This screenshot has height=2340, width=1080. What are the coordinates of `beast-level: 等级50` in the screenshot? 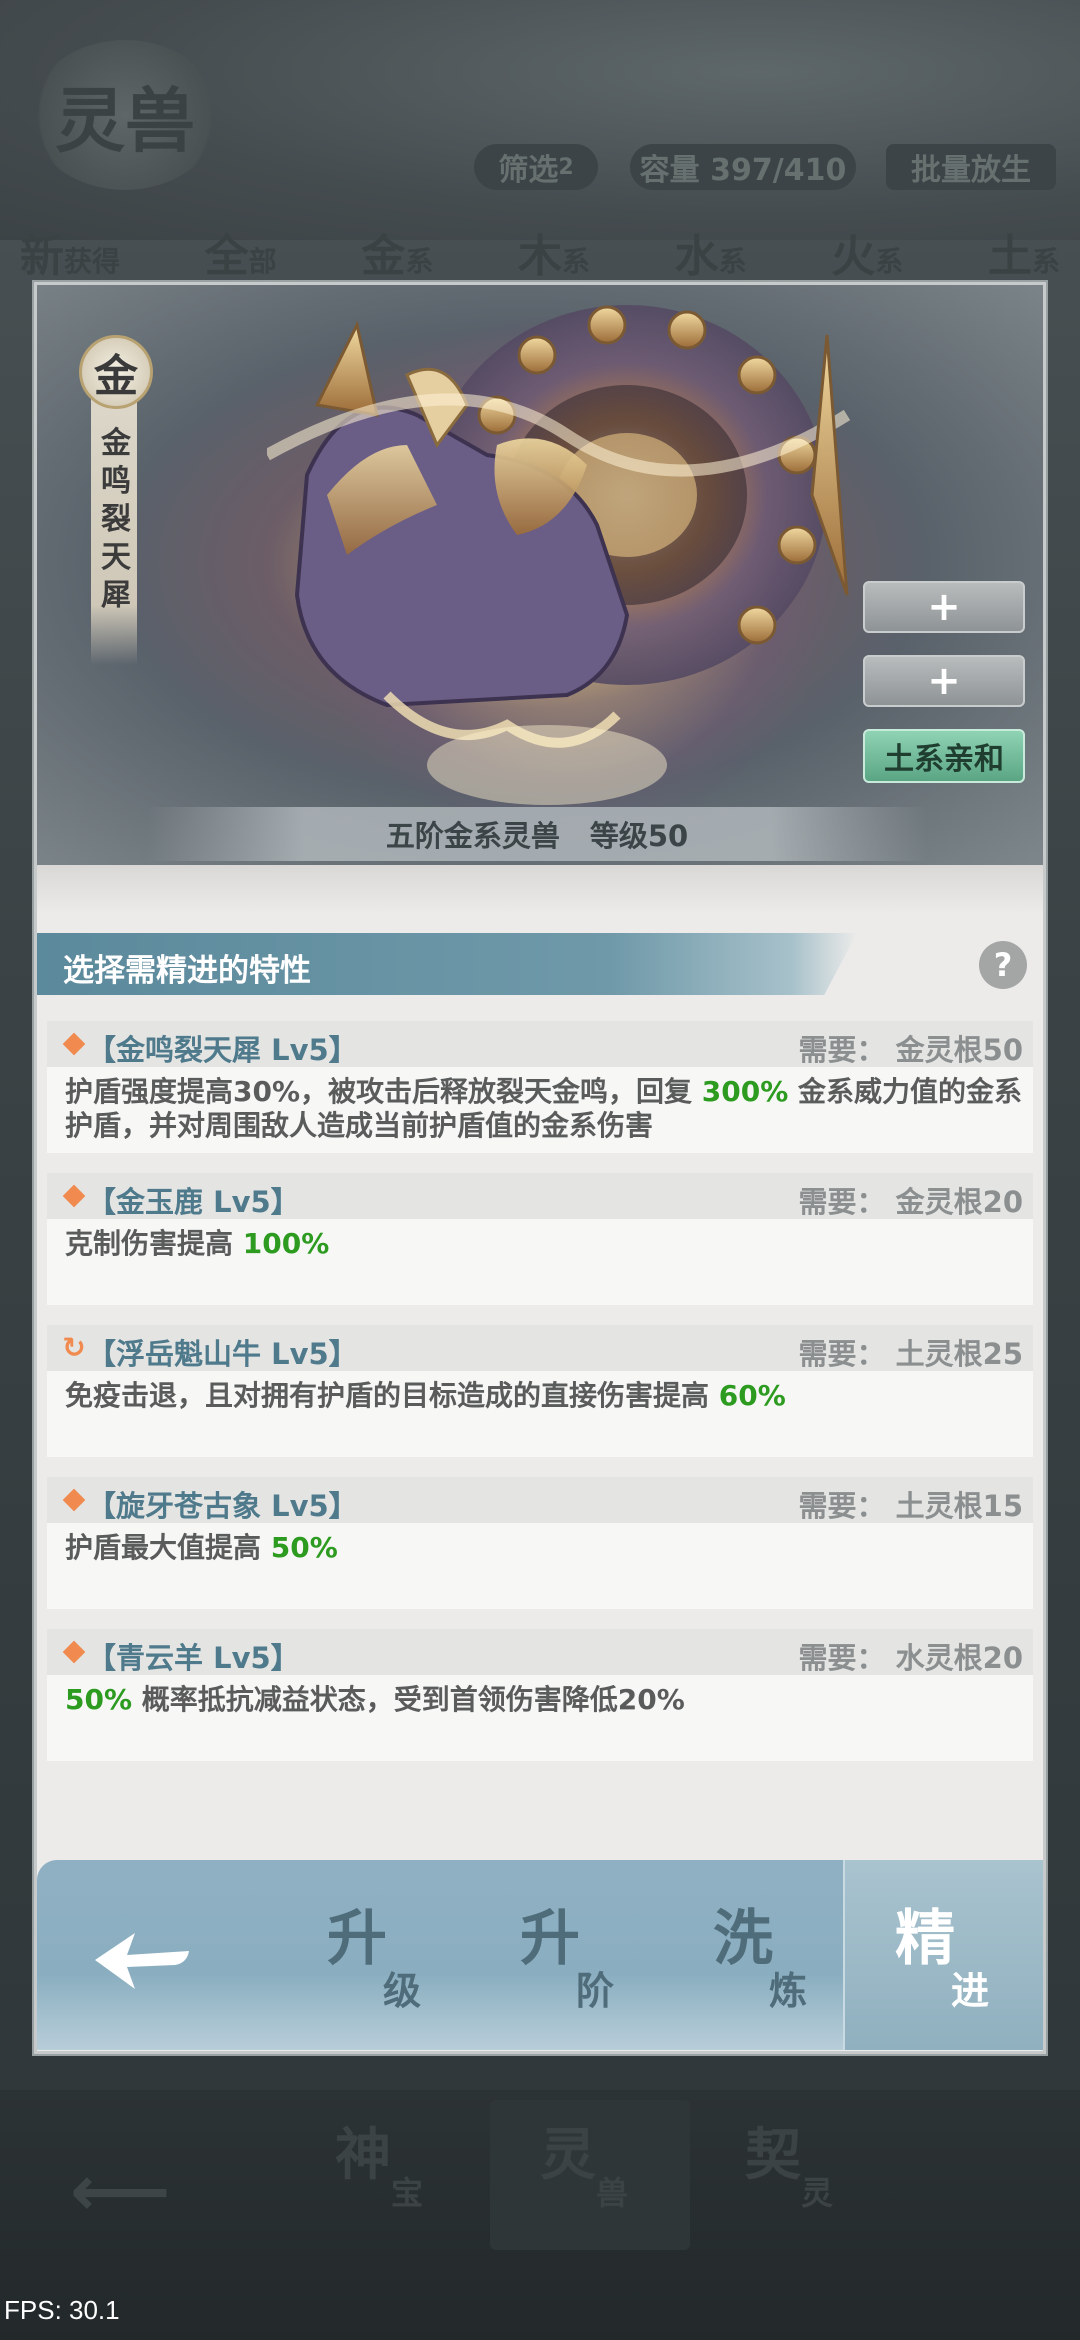 It's located at (639, 836).